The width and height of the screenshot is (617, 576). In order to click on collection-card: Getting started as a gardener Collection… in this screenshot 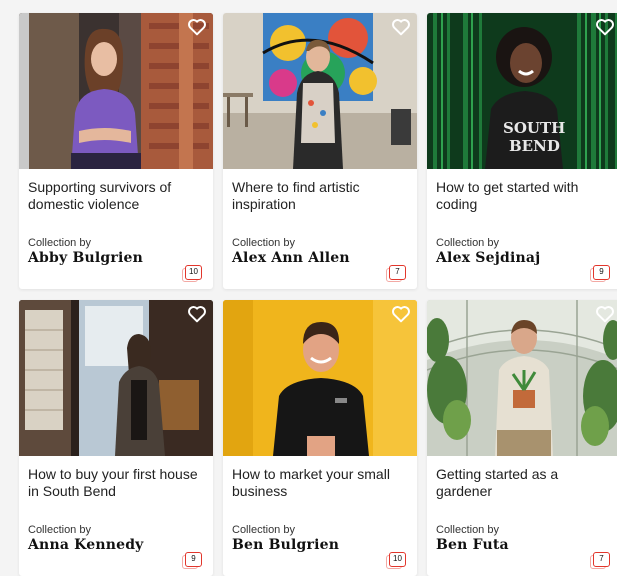, I will do `click(522, 438)`.